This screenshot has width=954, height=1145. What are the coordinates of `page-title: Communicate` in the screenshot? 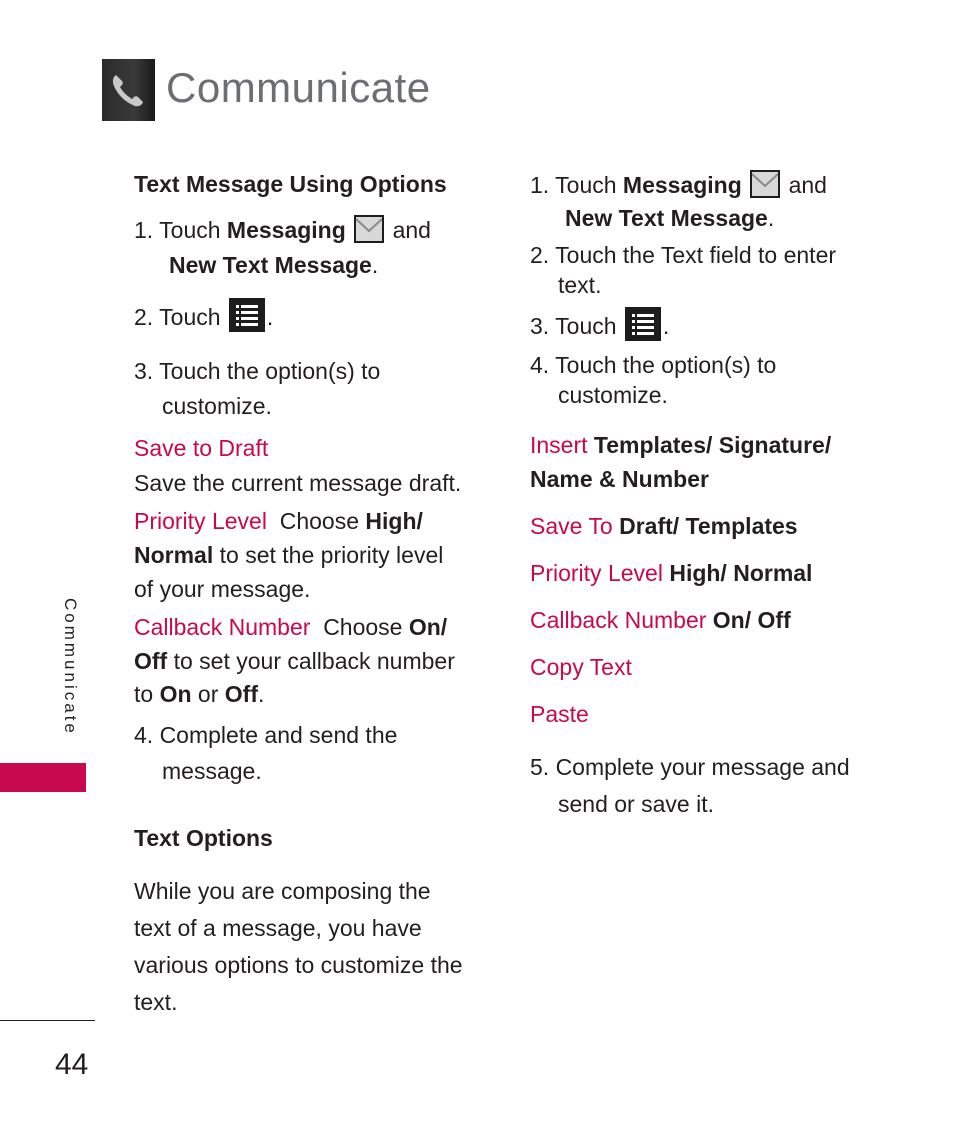 It's located at (298, 87).